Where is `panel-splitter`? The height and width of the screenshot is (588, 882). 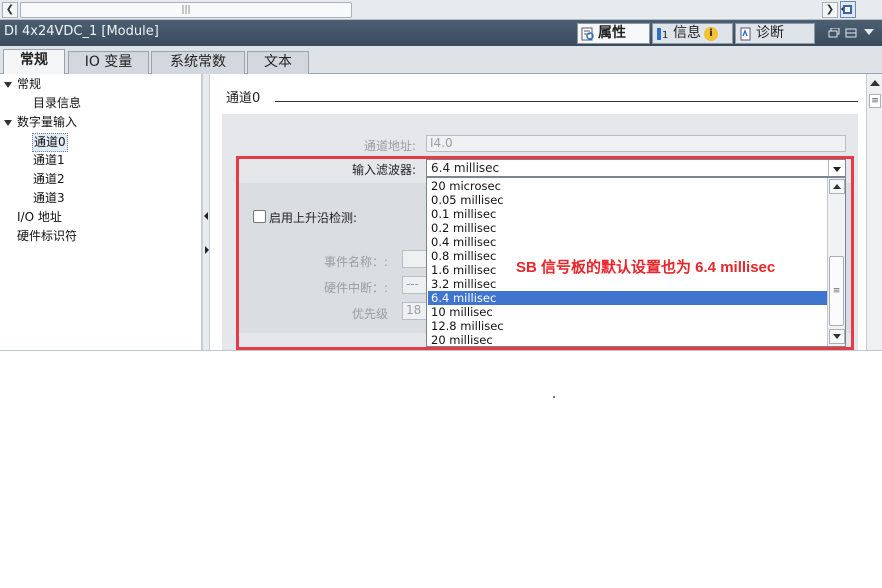 panel-splitter is located at coordinates (206, 212).